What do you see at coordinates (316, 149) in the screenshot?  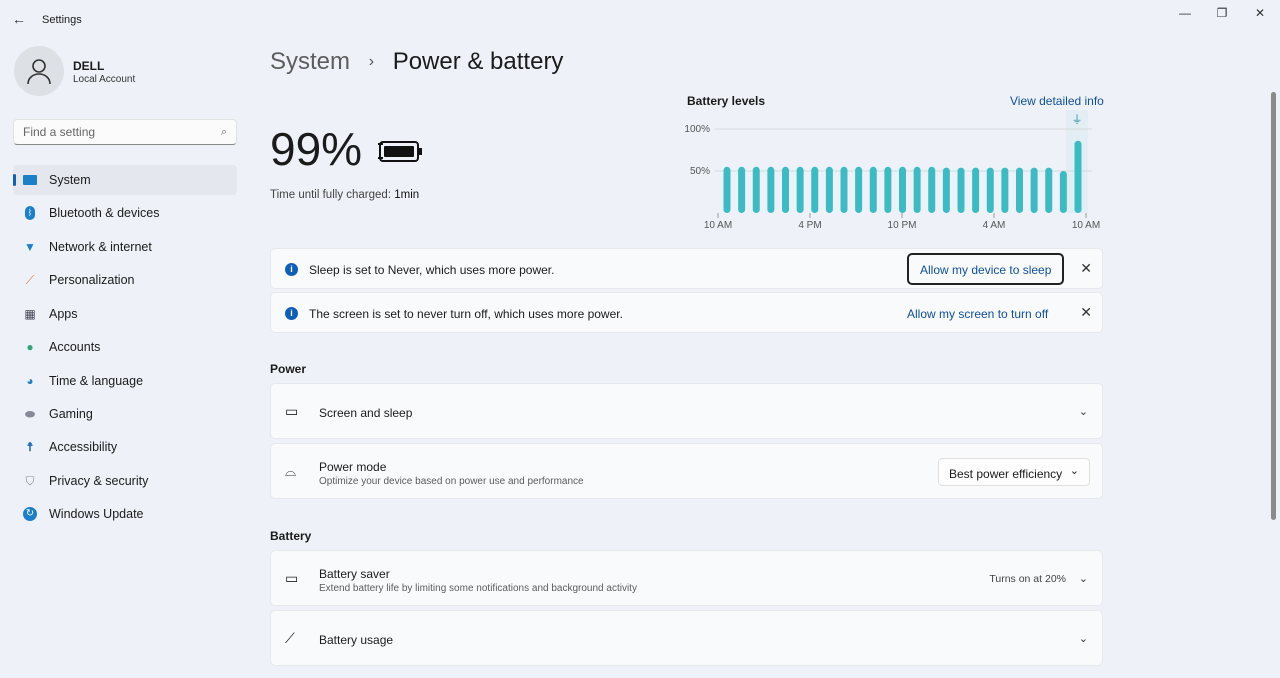 I see `battery-percent: 99%` at bounding box center [316, 149].